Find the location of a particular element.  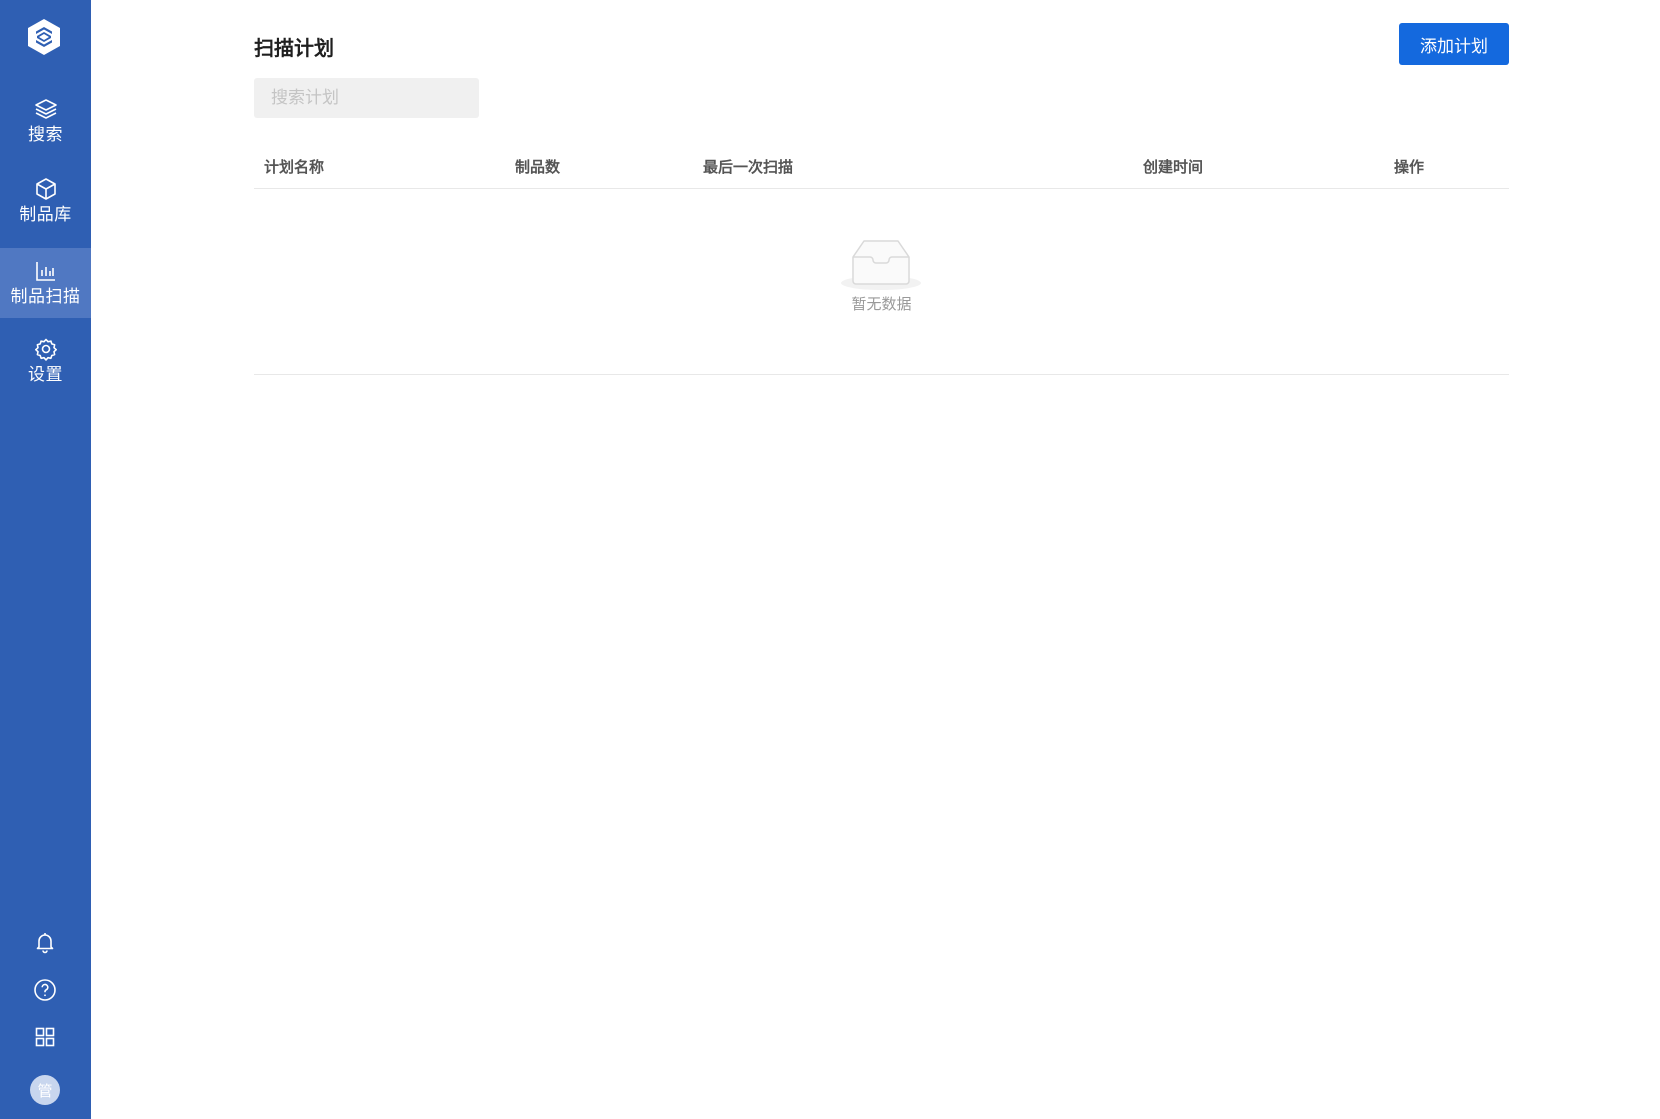

column-header-artifact-count: 制品数 is located at coordinates (537, 167).